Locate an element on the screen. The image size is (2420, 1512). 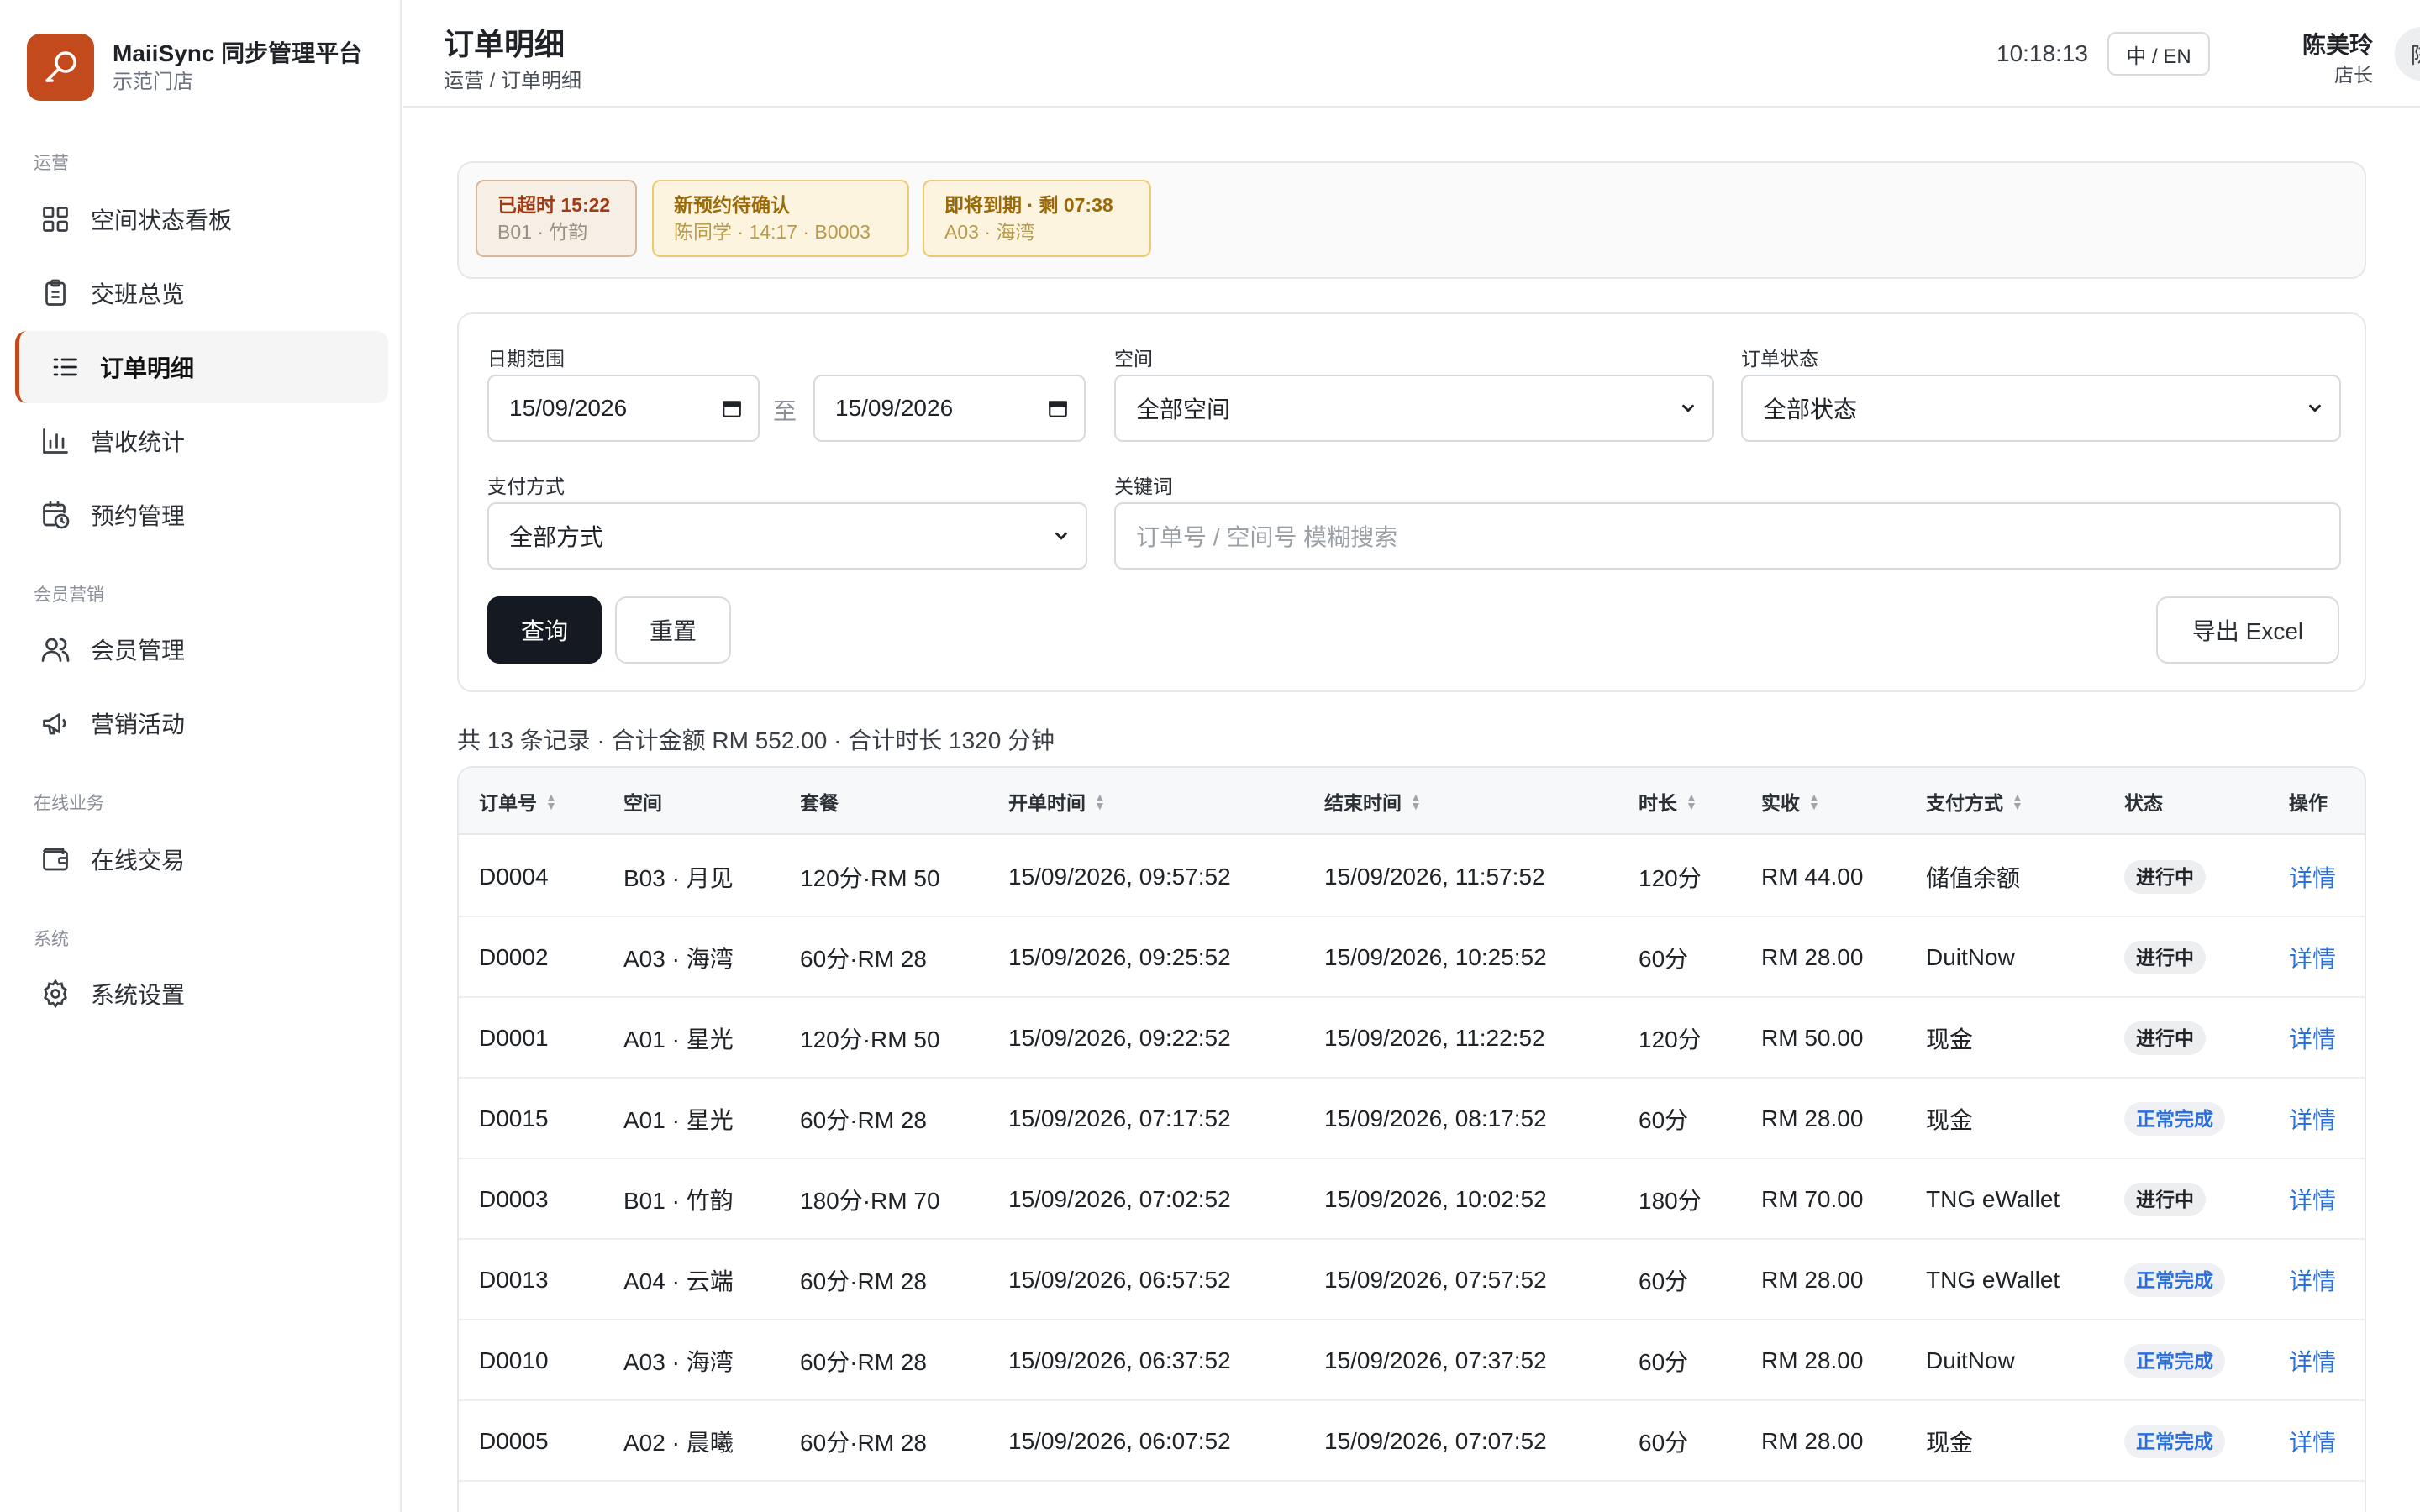
column-header-payment-method: 支付方式 ▲ ▼ is located at coordinates (1975, 801).